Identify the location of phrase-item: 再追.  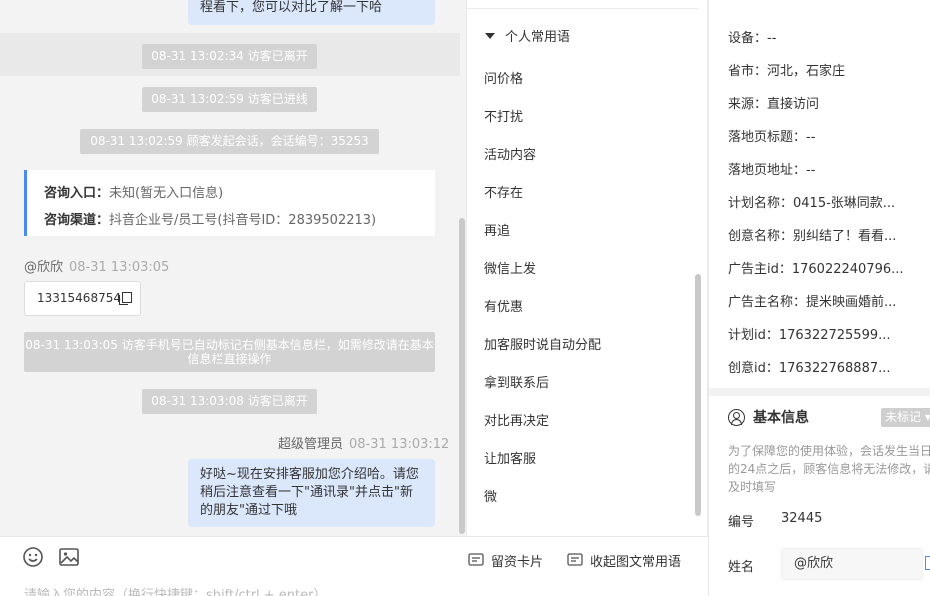
(497, 229).